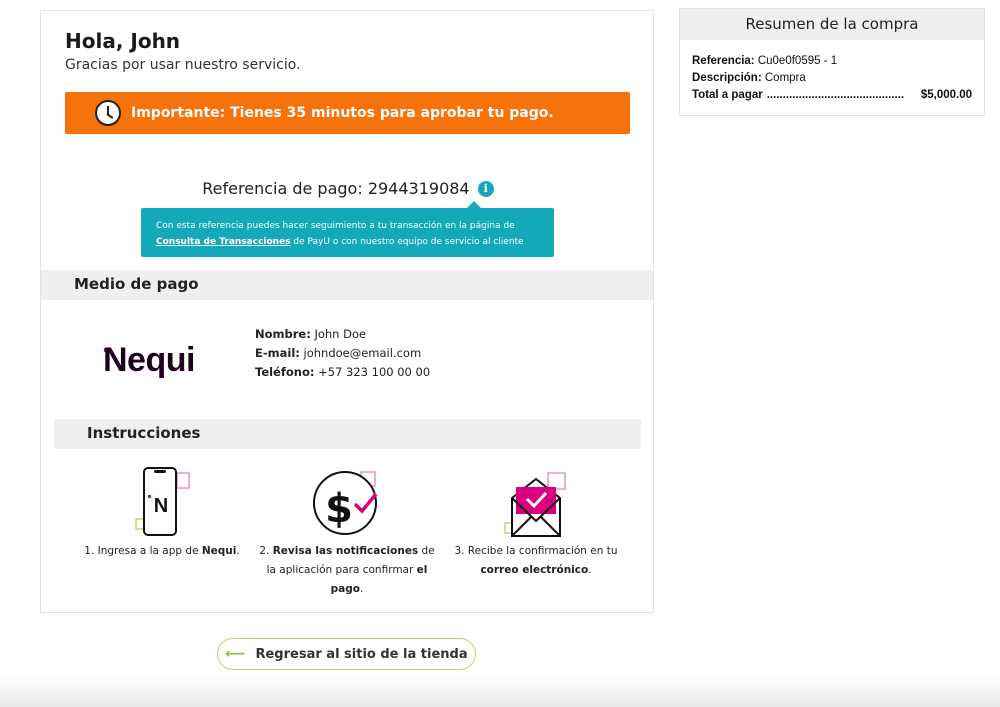 The height and width of the screenshot is (707, 1000). I want to click on info-icon: i, so click(485, 189).